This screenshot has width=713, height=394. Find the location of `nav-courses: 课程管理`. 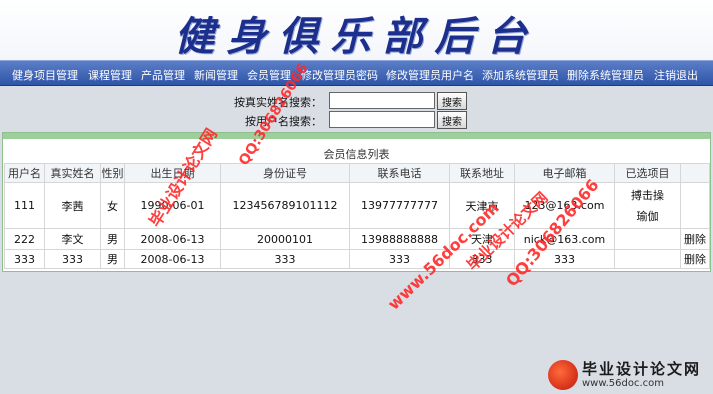

nav-courses: 课程管理 is located at coordinates (110, 75).